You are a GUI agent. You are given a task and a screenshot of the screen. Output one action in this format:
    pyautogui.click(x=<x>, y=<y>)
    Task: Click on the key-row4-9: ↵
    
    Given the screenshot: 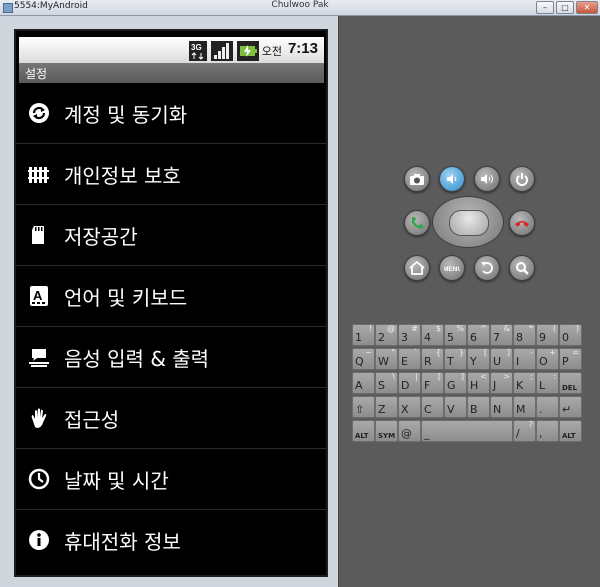 What is the action you would take?
    pyautogui.click(x=570, y=407)
    